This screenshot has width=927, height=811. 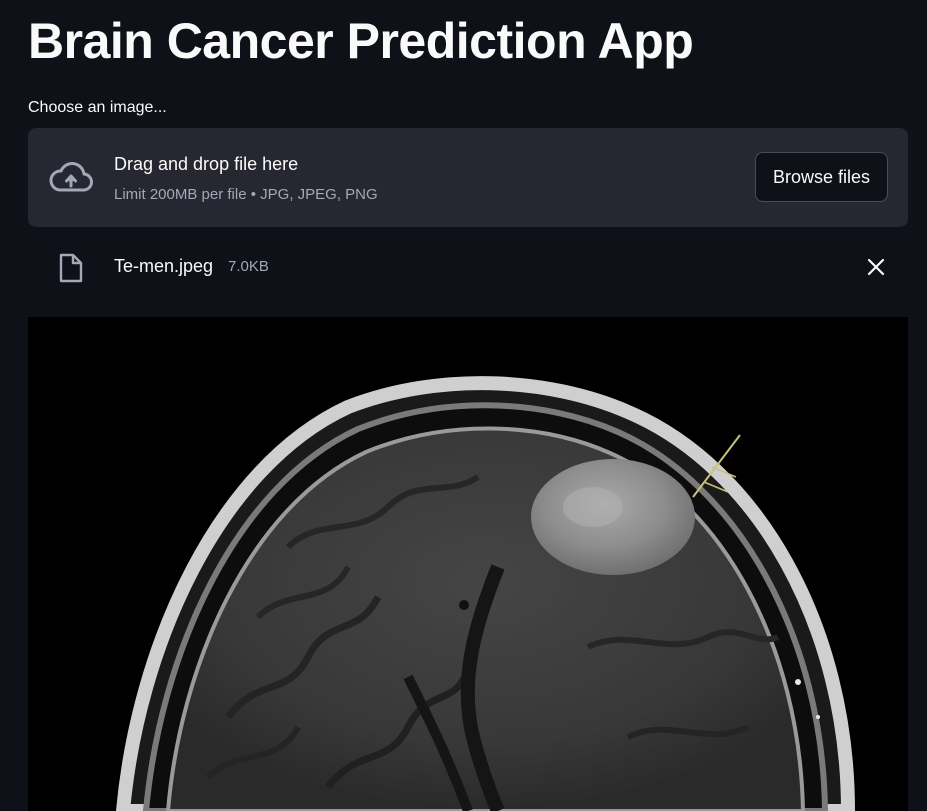 I want to click on uploaded-file-size: 7.0KB, so click(x=248, y=266).